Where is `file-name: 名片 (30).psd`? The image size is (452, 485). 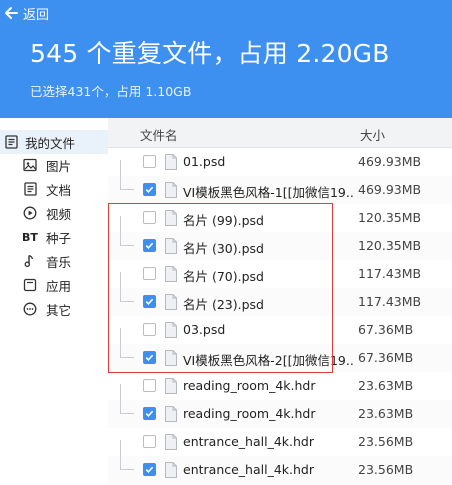
file-name: 名片 (30).psd is located at coordinates (223, 248).